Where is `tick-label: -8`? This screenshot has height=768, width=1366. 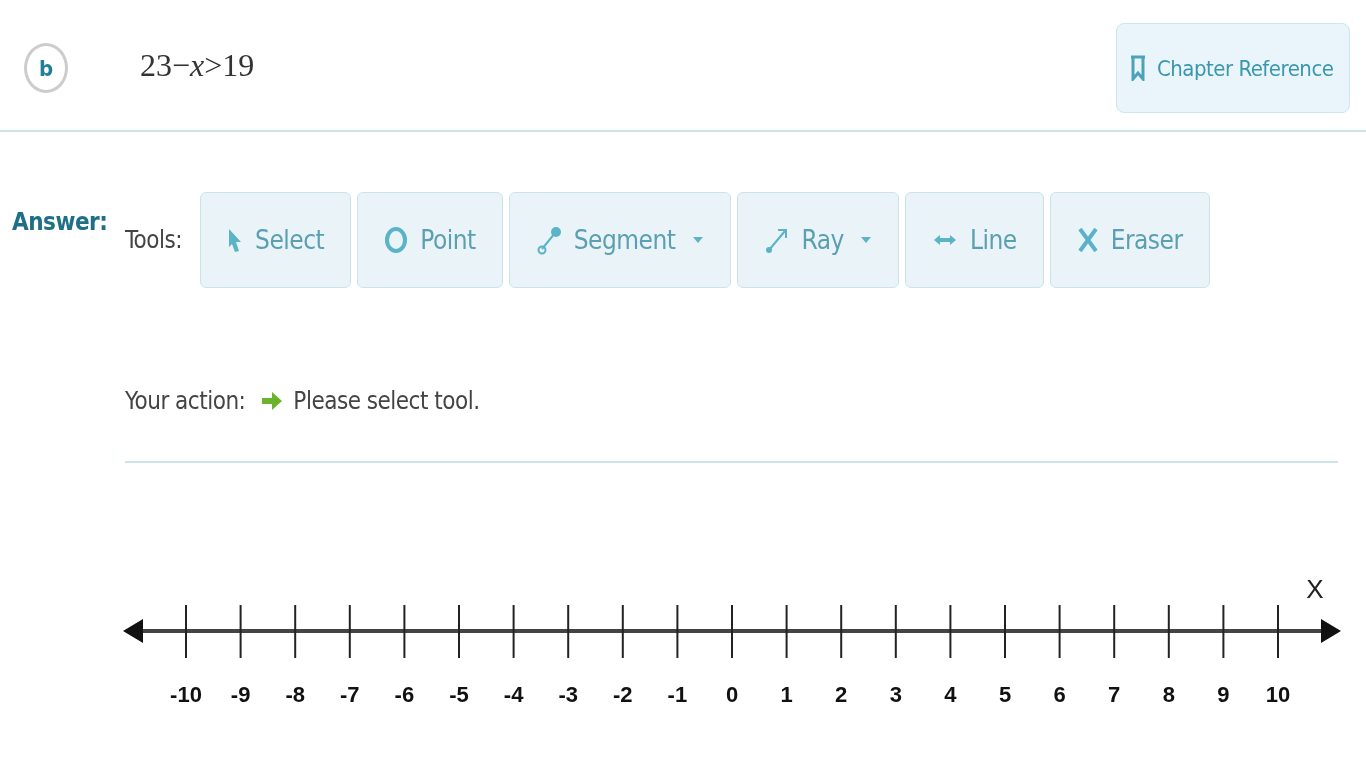 tick-label: -8 is located at coordinates (295, 694).